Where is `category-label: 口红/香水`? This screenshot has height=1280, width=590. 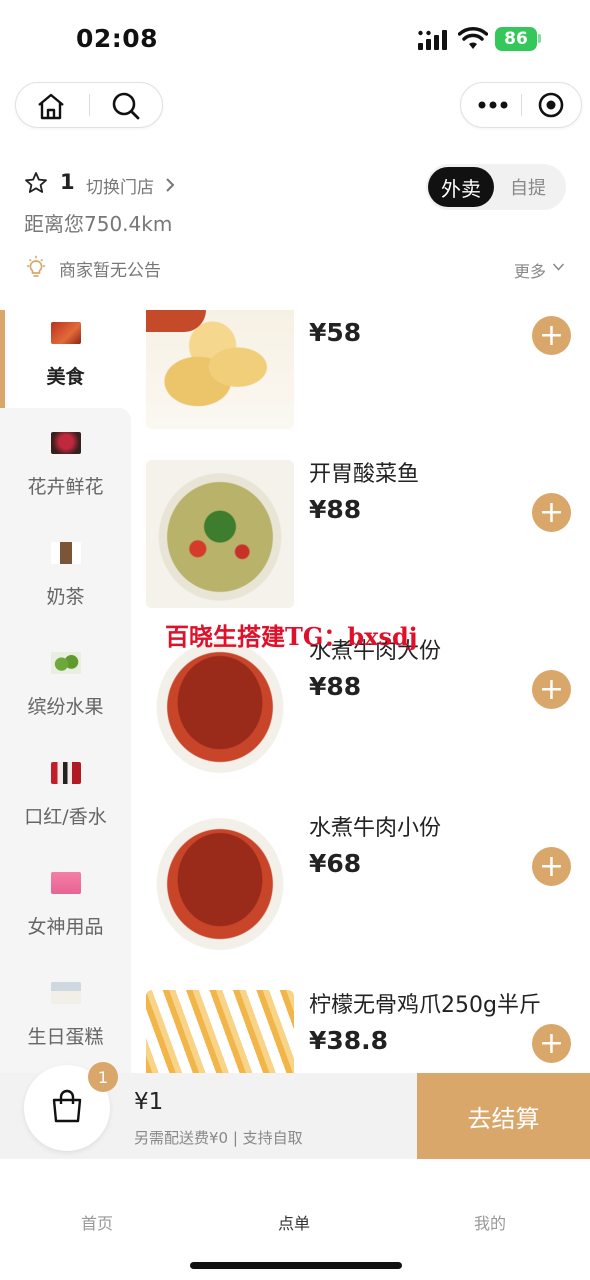
category-label: 口红/香水 is located at coordinates (65, 817).